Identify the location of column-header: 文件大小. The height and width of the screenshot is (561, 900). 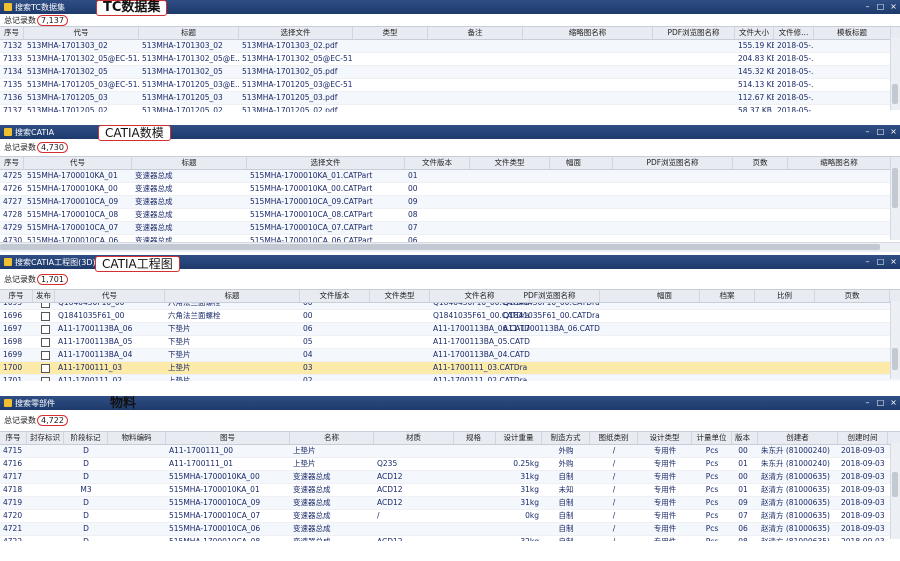
(754, 33).